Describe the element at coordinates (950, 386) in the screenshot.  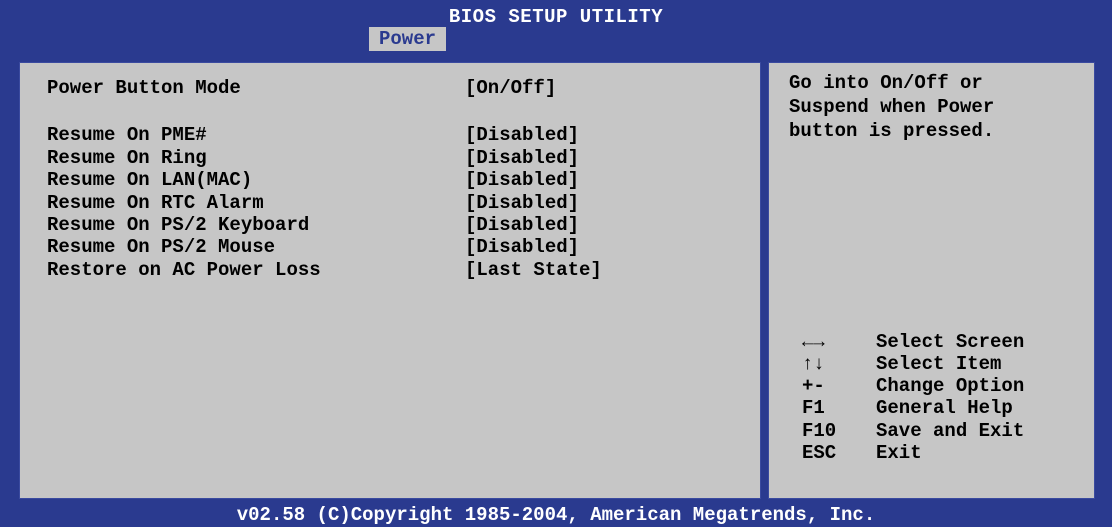
I see `key-description: Change Option` at that location.